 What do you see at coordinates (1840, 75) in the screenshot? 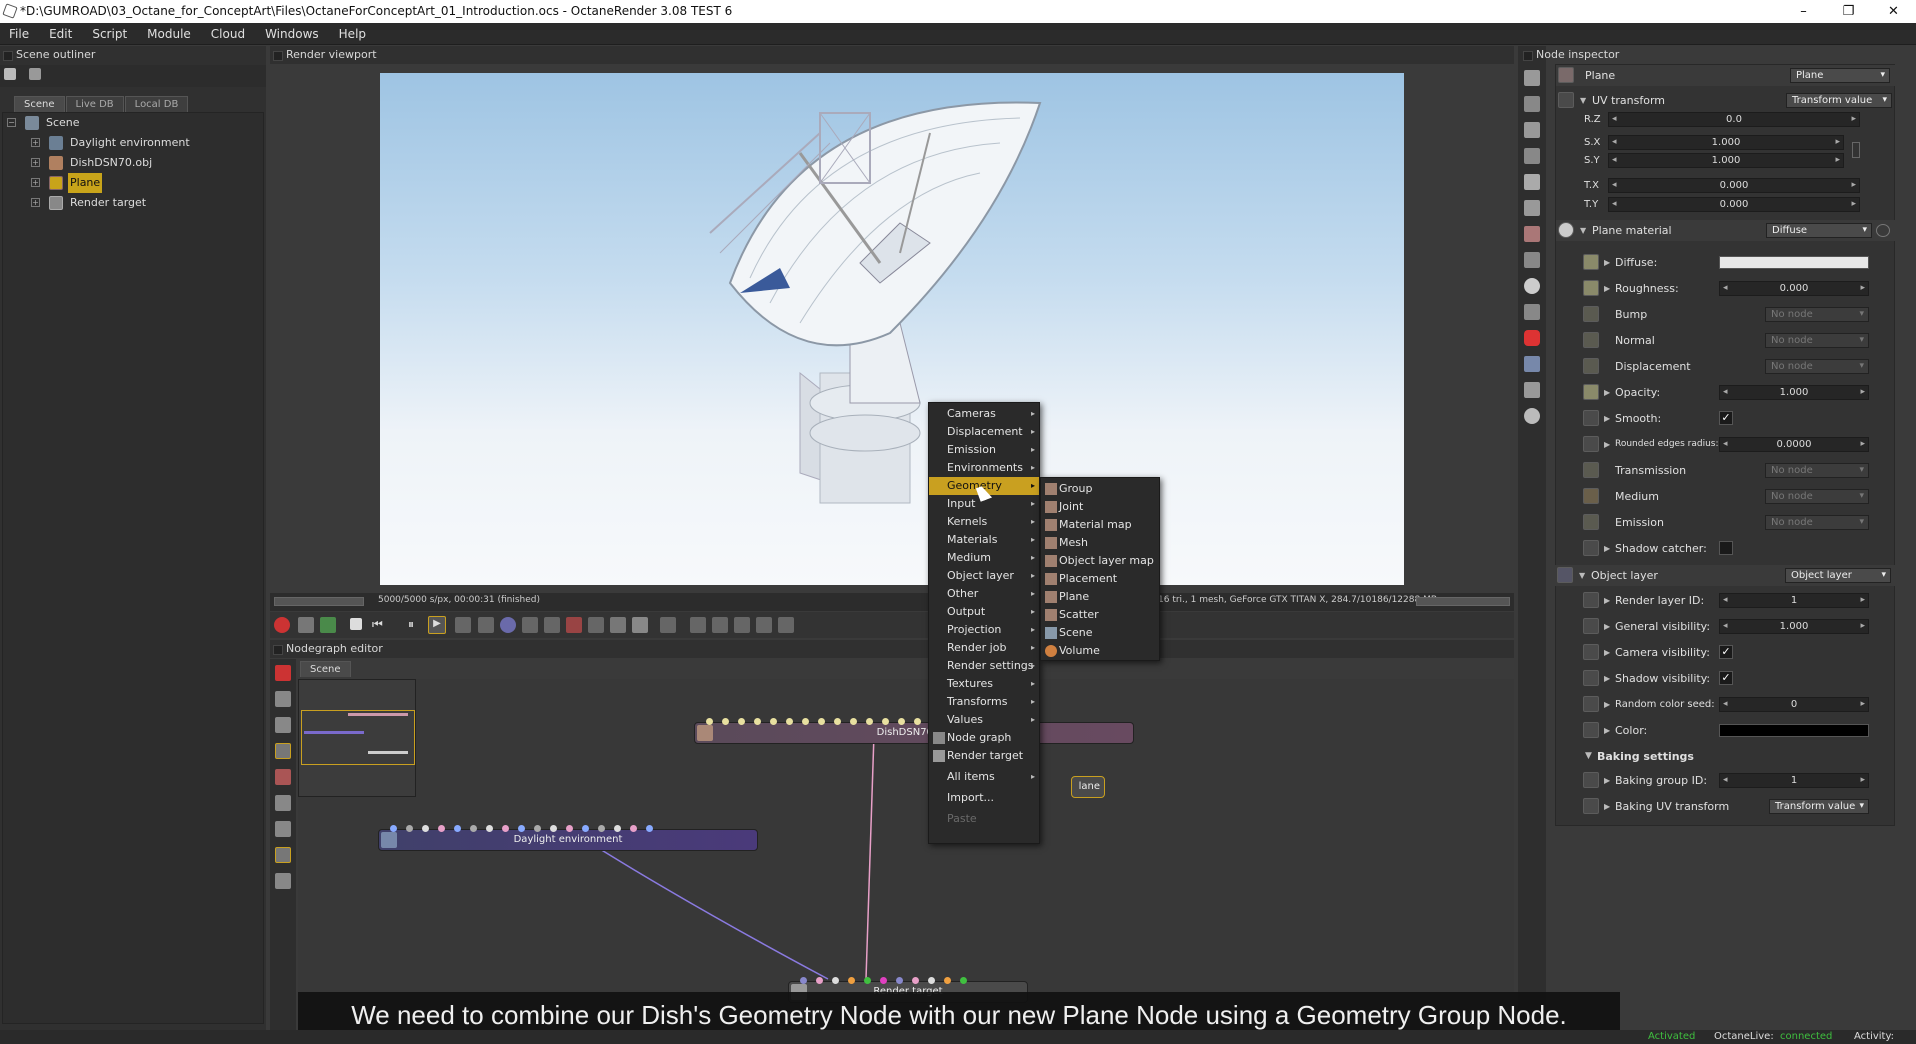
I see `node-type-dropdown: Plane` at bounding box center [1840, 75].